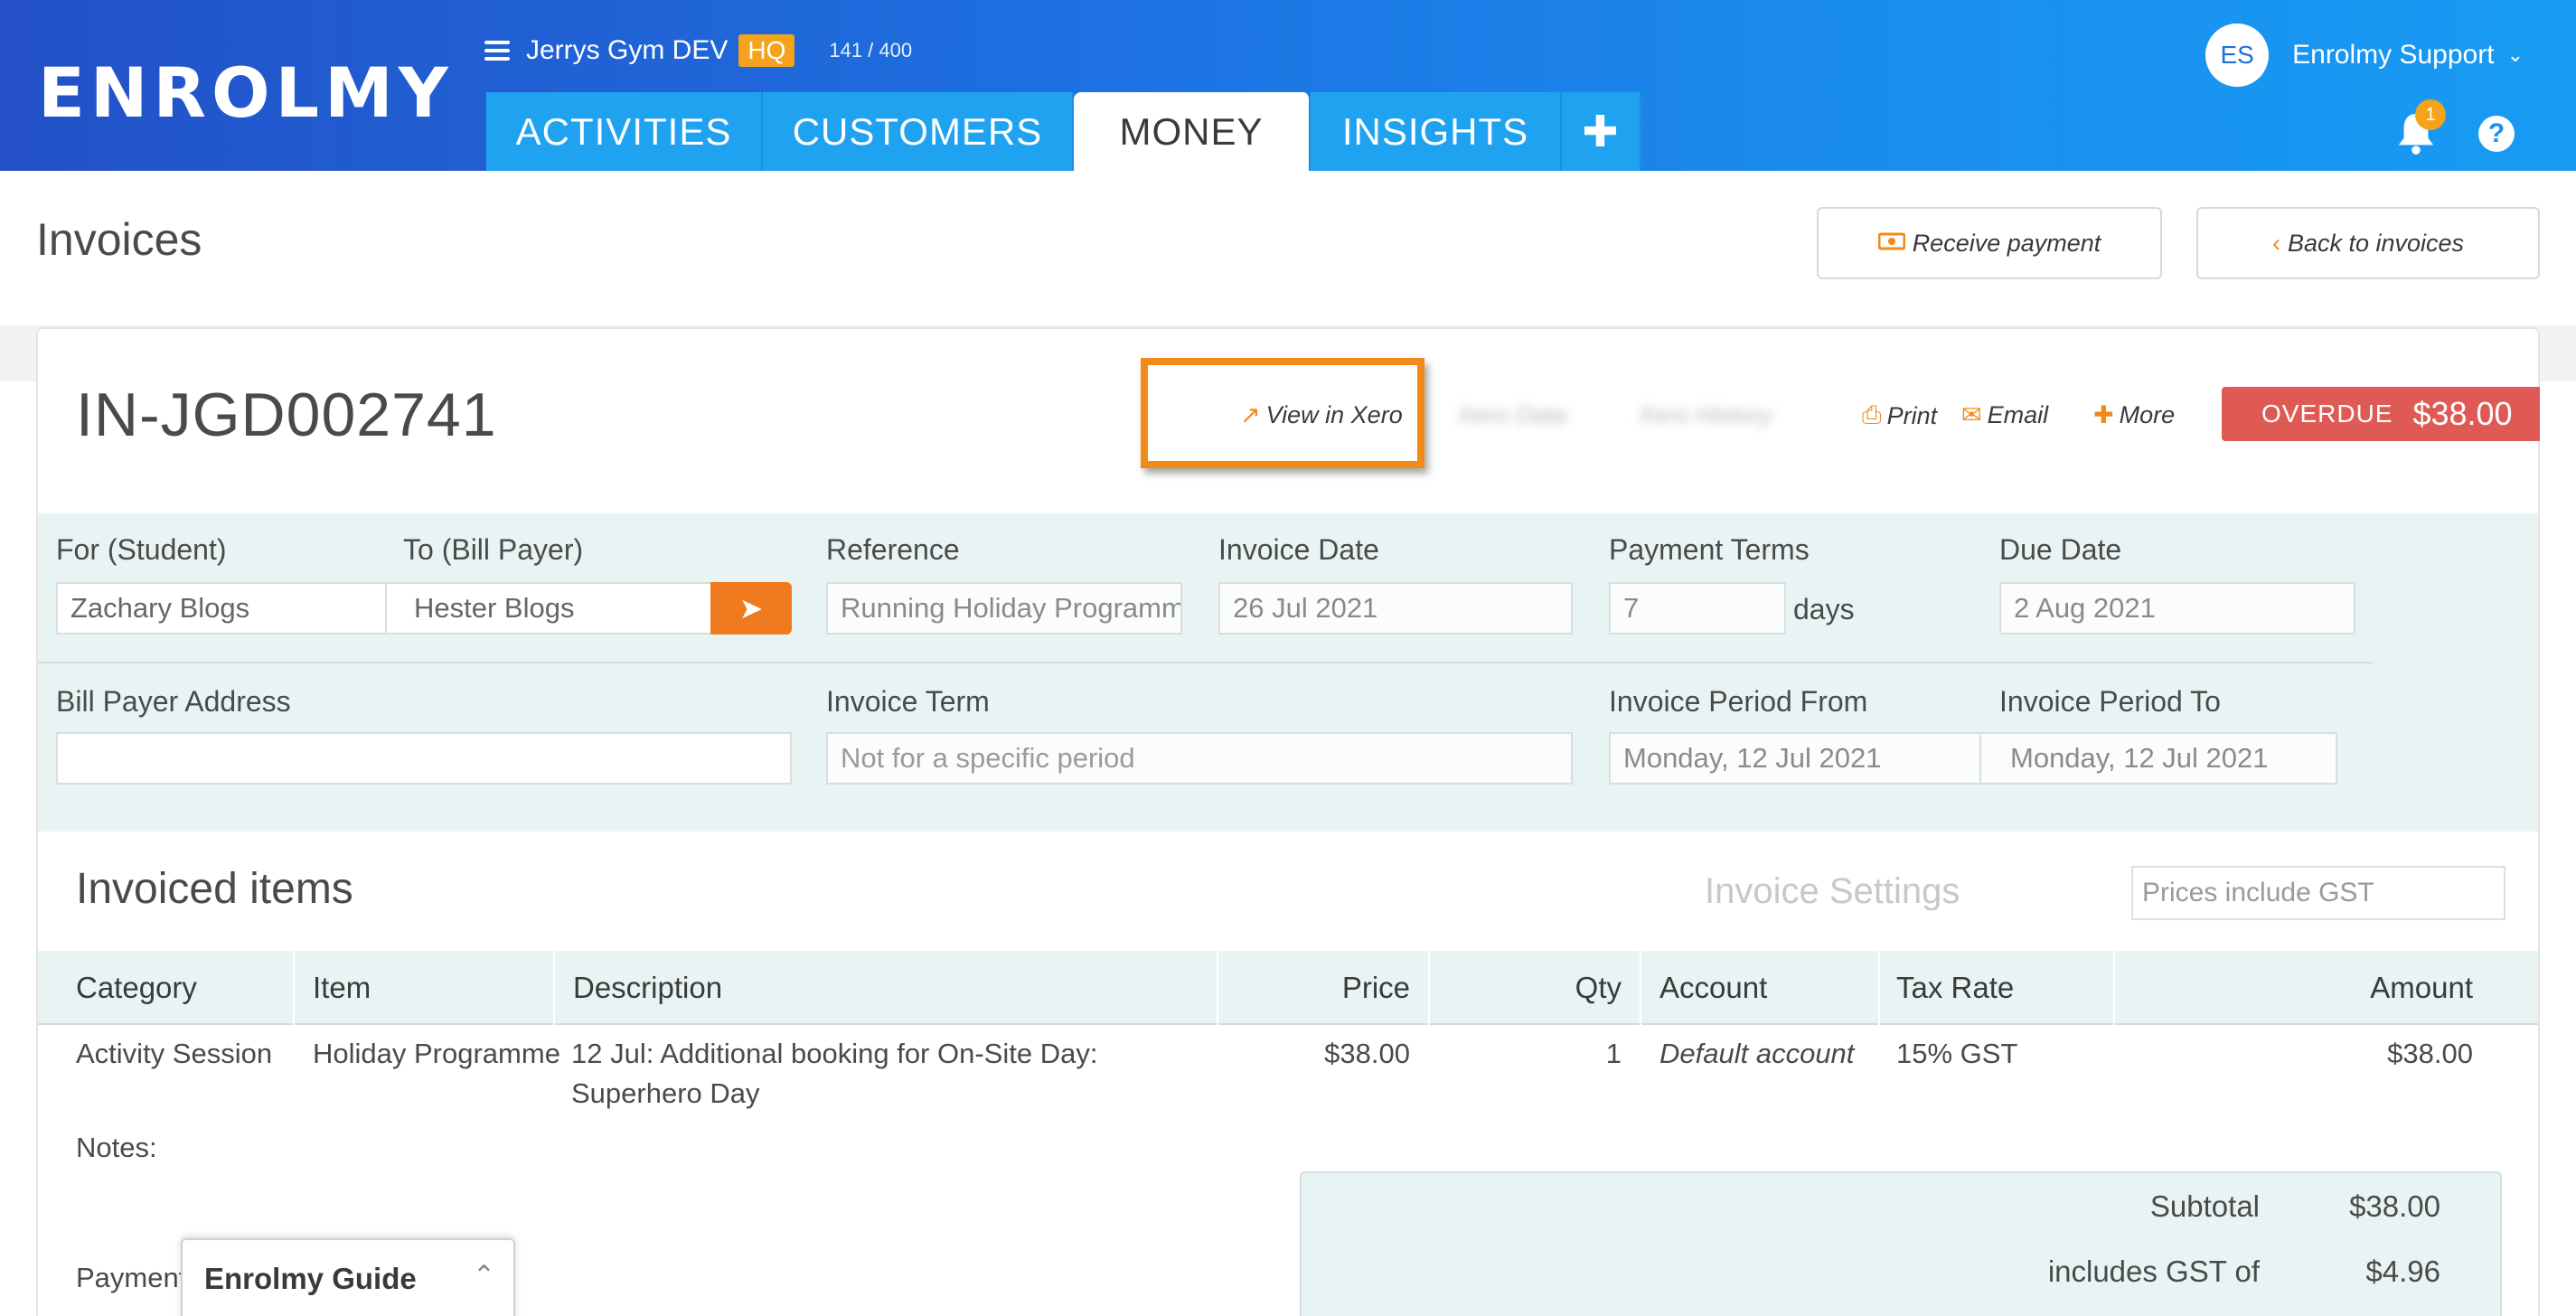 This screenshot has height=1316, width=2576. I want to click on guide-title: Enrolmy Guide, so click(310, 1279).